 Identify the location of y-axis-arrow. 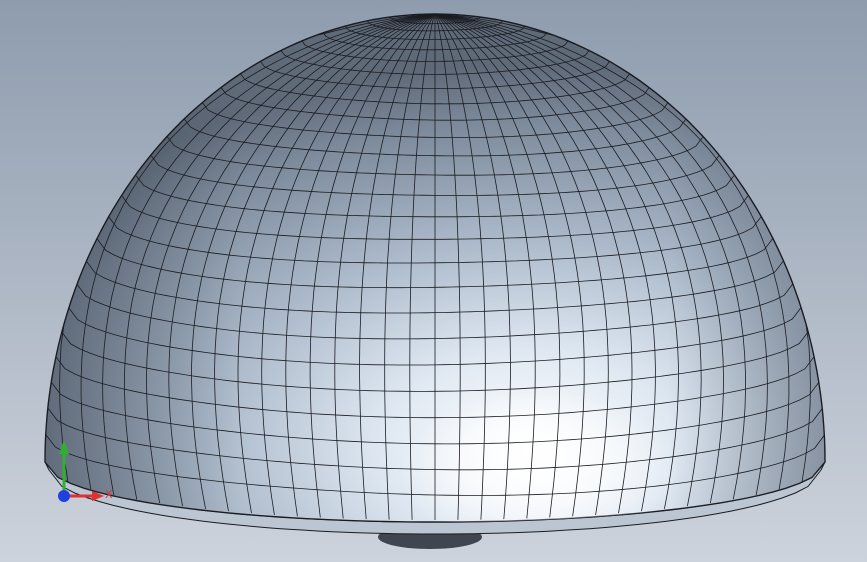
(64, 447).